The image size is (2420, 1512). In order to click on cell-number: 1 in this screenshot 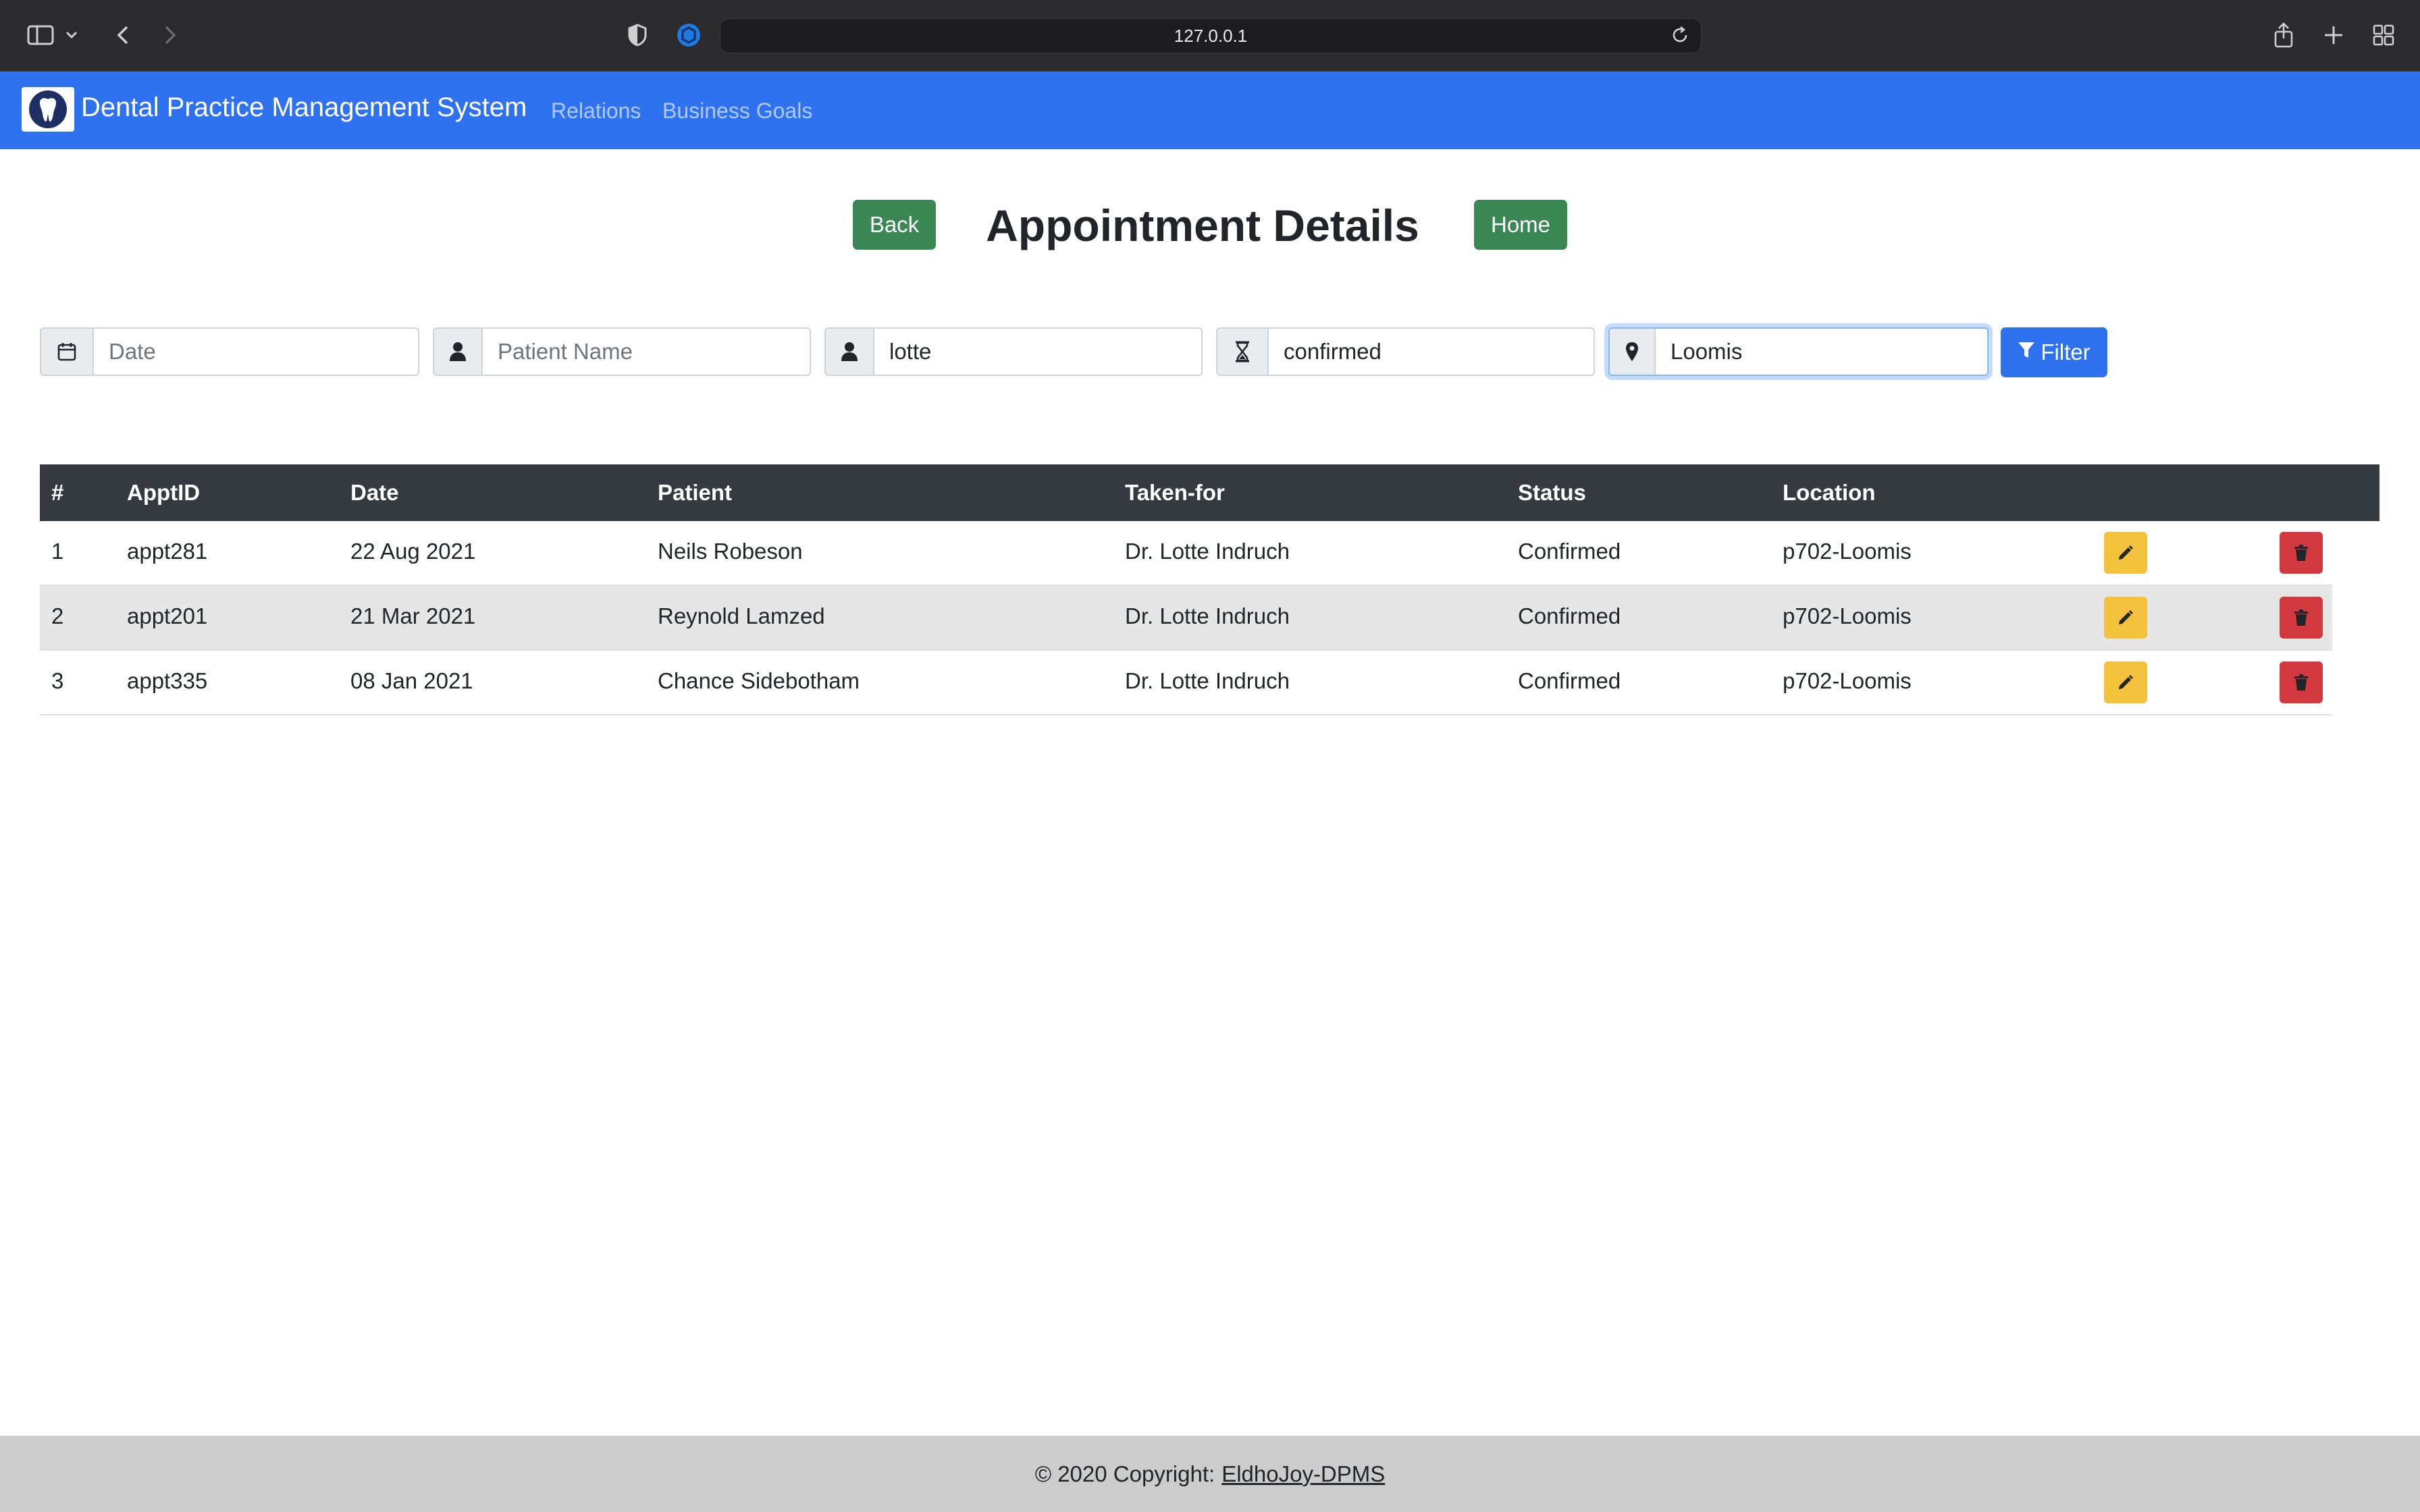, I will do `click(57, 551)`.